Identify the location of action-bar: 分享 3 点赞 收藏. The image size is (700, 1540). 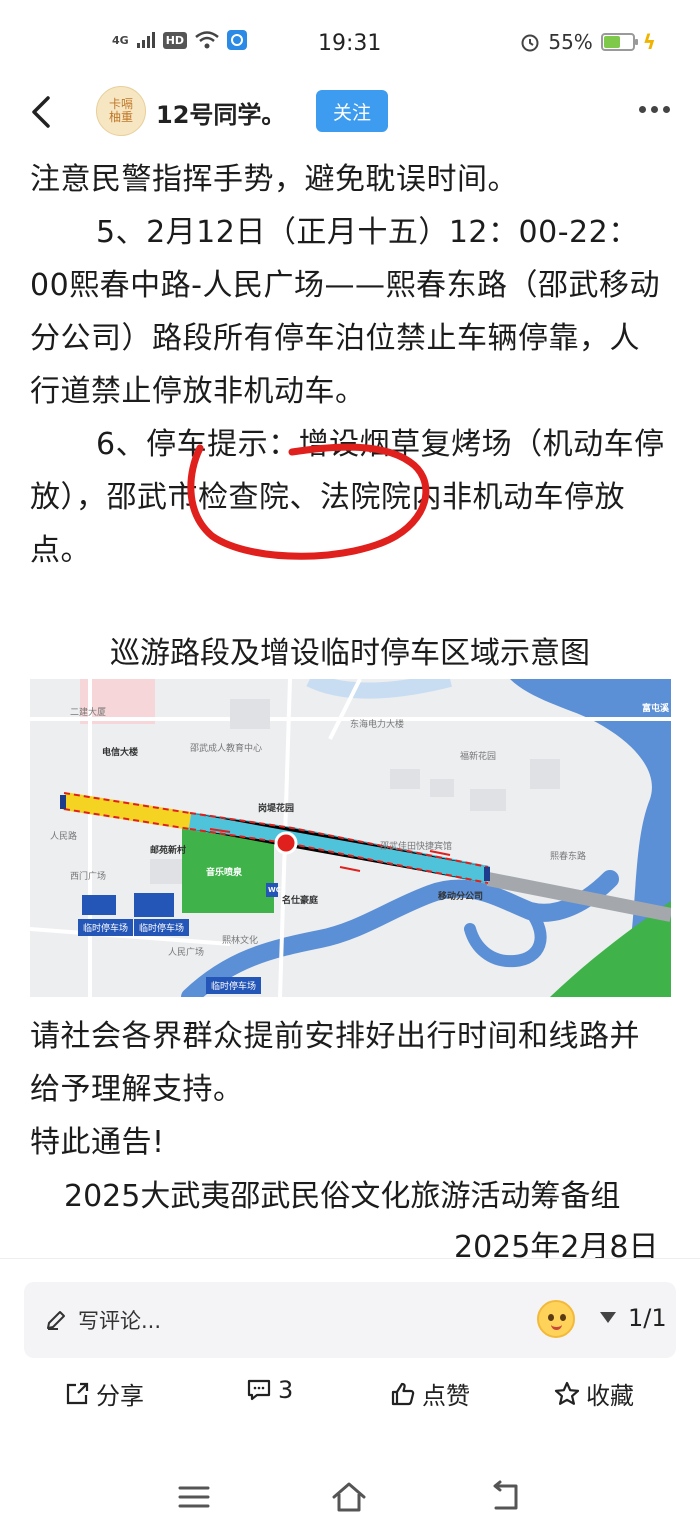
(350, 1398).